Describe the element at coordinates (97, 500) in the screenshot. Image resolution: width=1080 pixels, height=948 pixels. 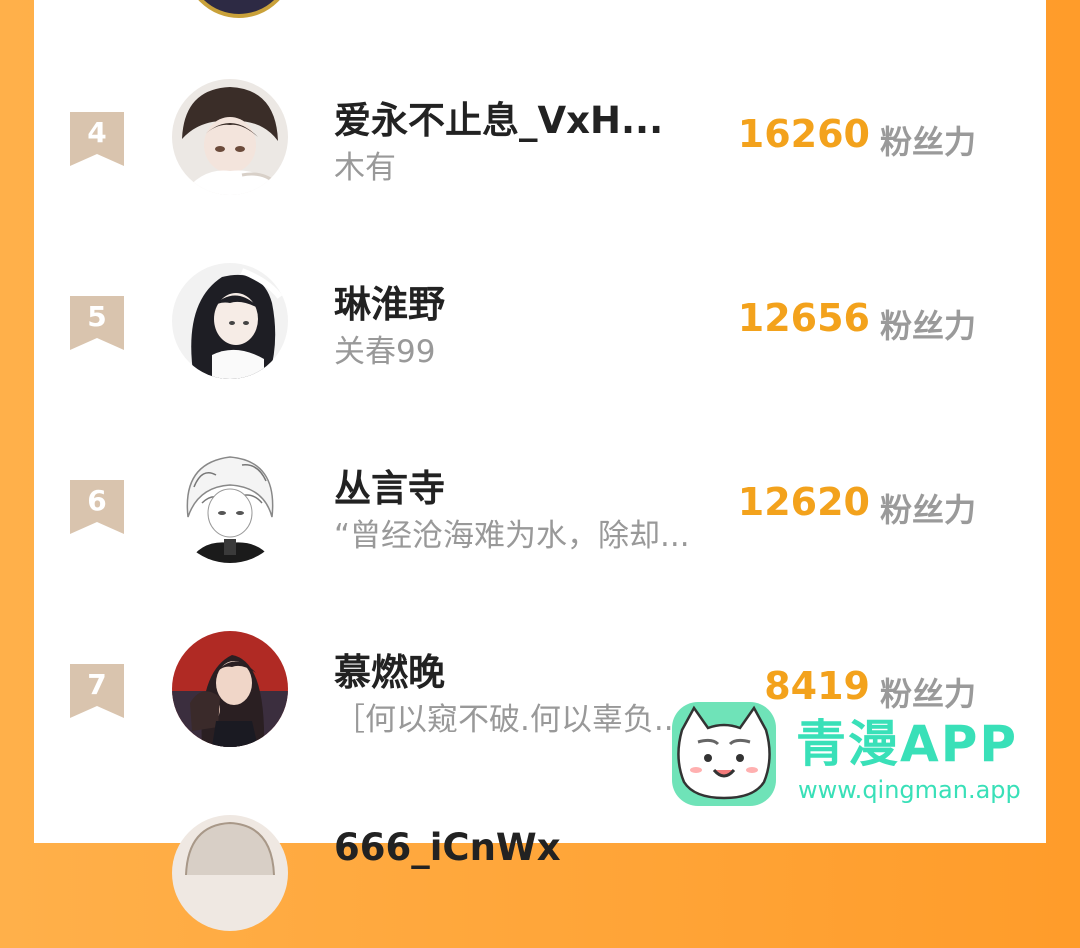
I see `rank-number: 6` at that location.